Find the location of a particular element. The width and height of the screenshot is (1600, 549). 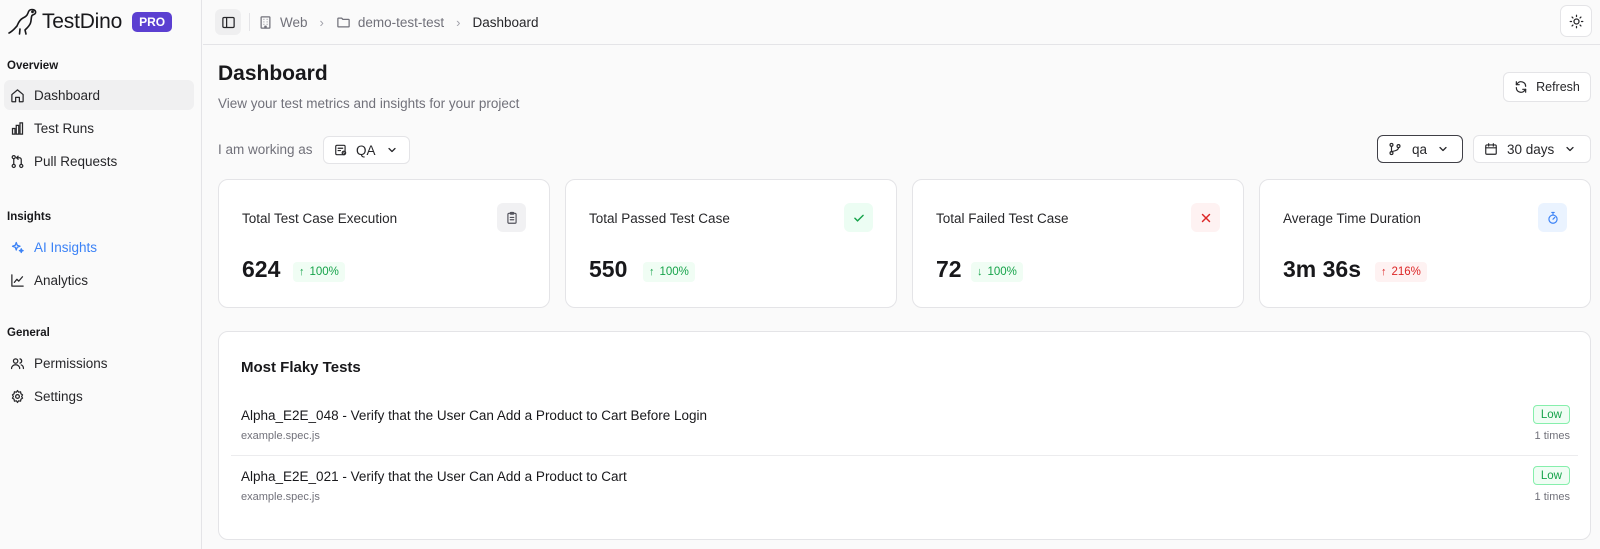

metric-value: 3m 36s is located at coordinates (1322, 269).